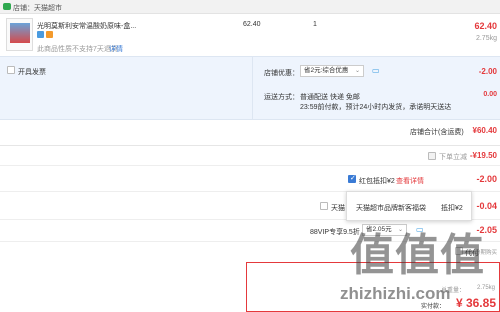 This screenshot has width=500, height=312. What do you see at coordinates (352, 178) in the screenshot?
I see `red-packet-checkbox` at bounding box center [352, 178].